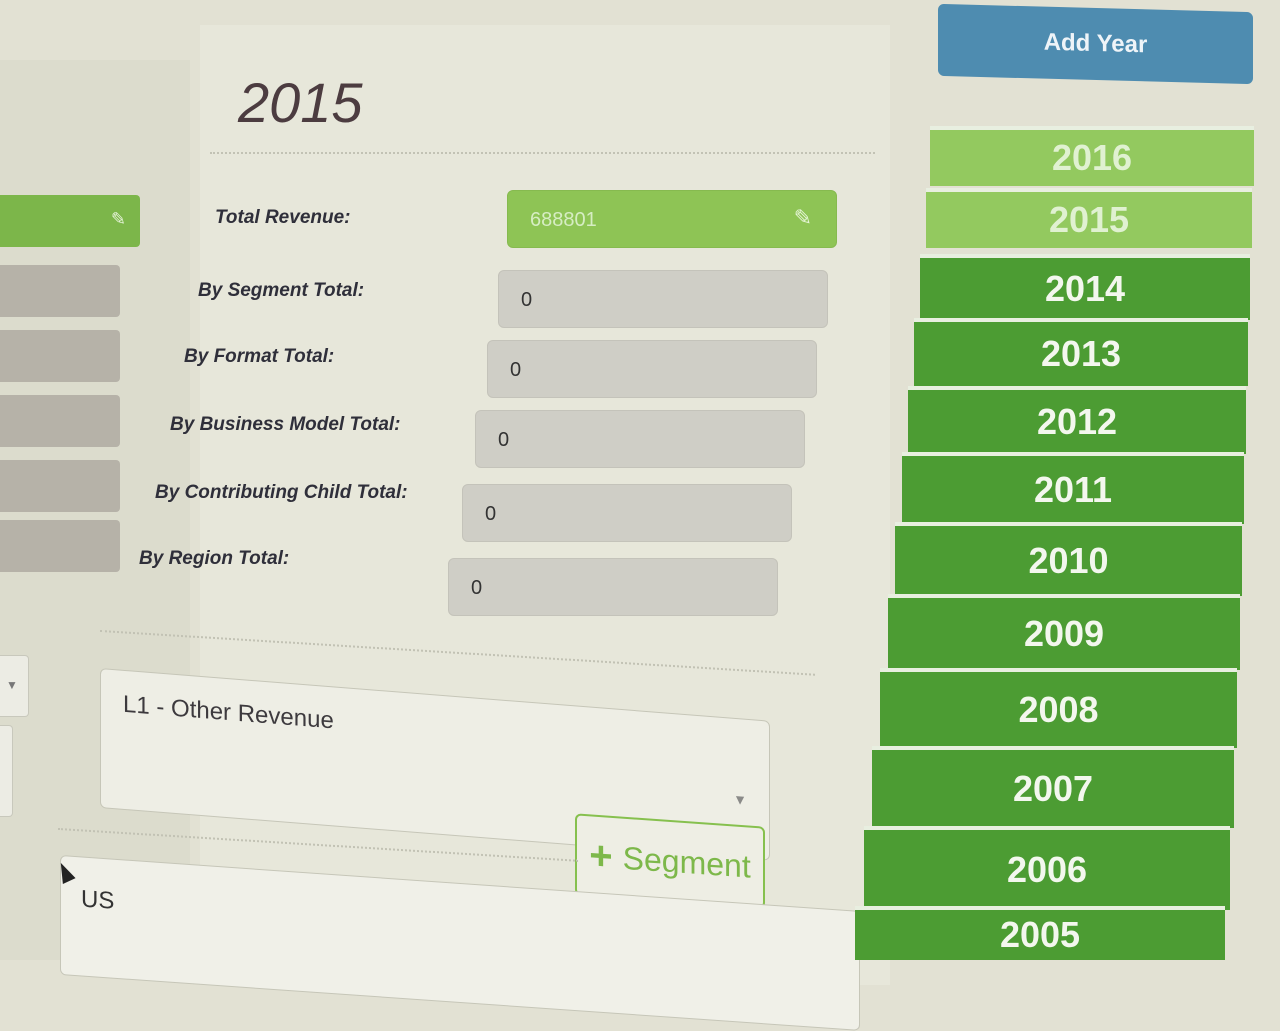  What do you see at coordinates (1095, 44) in the screenshot?
I see `add-year-button: Add Year` at bounding box center [1095, 44].